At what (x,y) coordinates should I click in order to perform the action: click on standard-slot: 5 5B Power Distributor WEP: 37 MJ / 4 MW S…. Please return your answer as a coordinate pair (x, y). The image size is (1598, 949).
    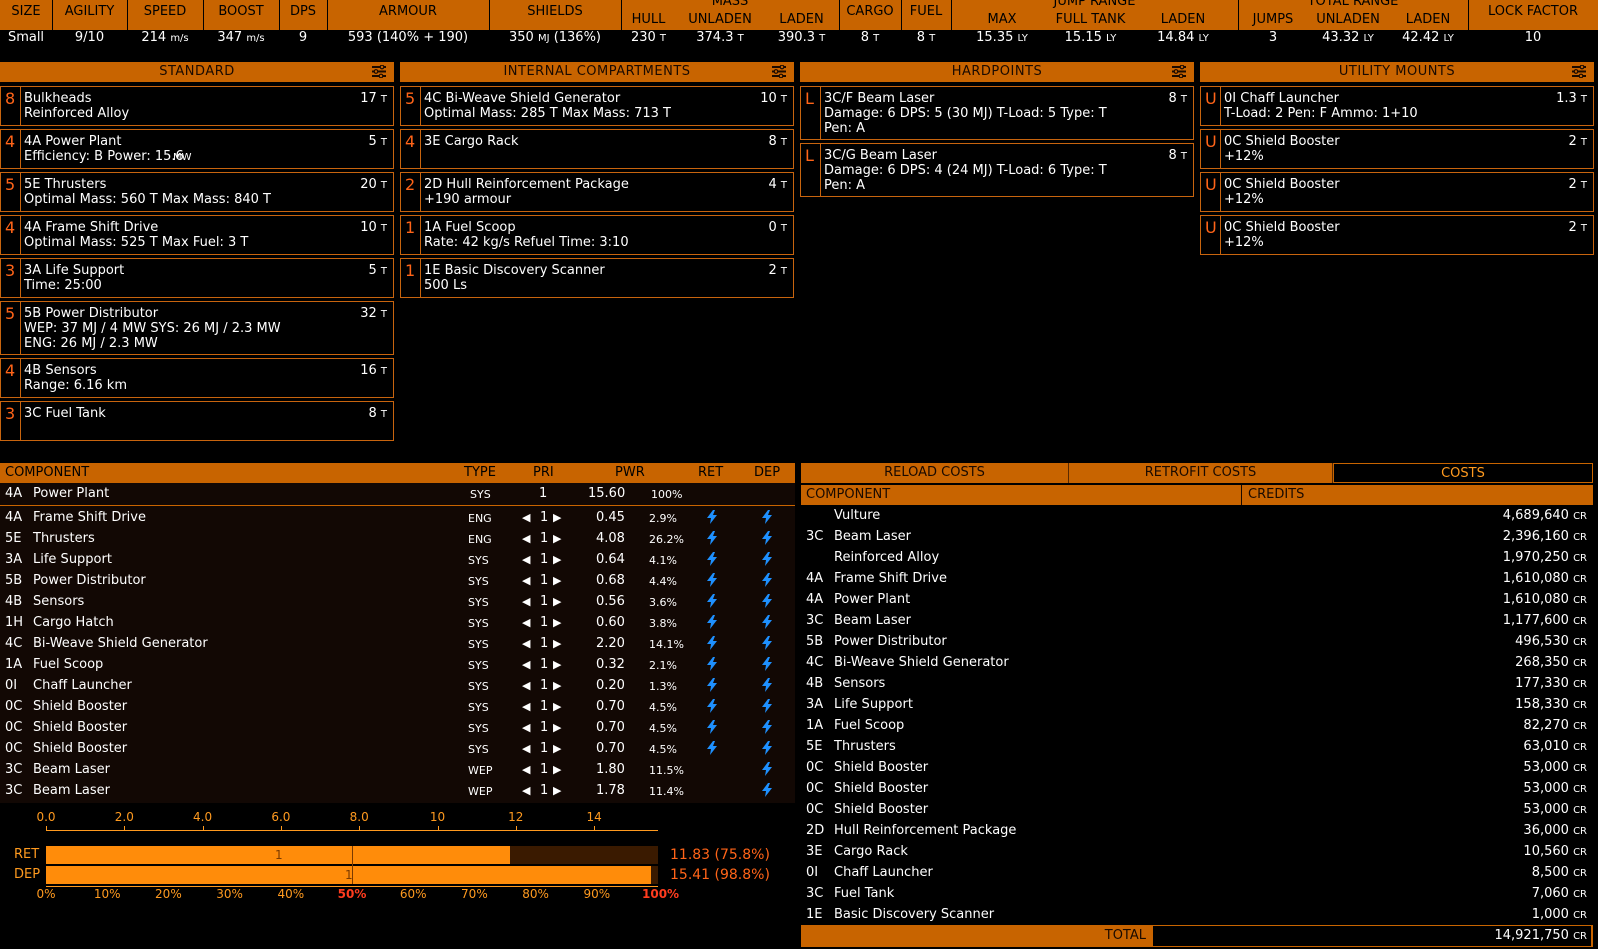
    Looking at the image, I should click on (197, 328).